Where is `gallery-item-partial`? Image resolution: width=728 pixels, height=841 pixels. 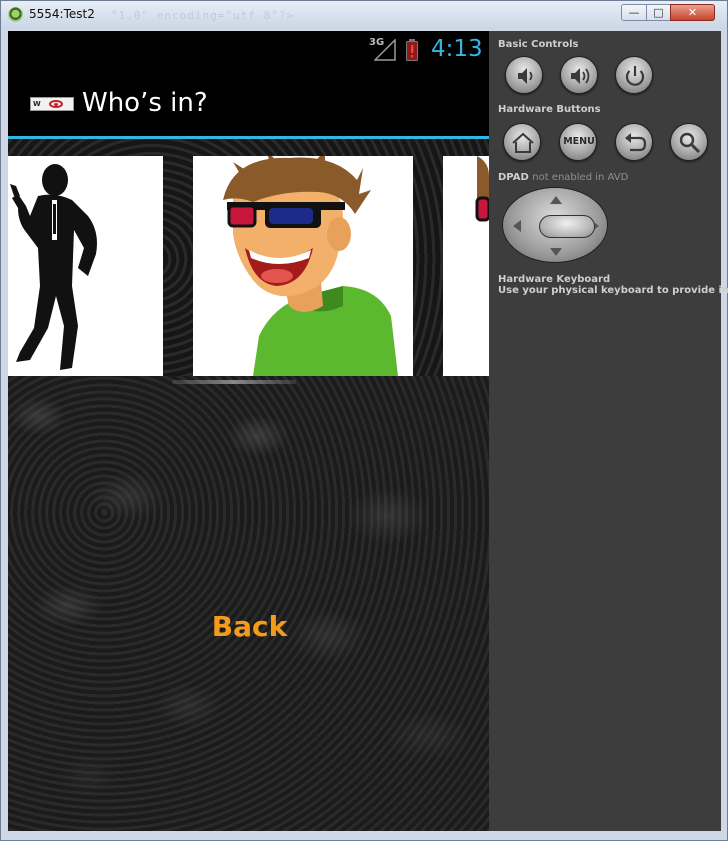 gallery-item-partial is located at coordinates (466, 266).